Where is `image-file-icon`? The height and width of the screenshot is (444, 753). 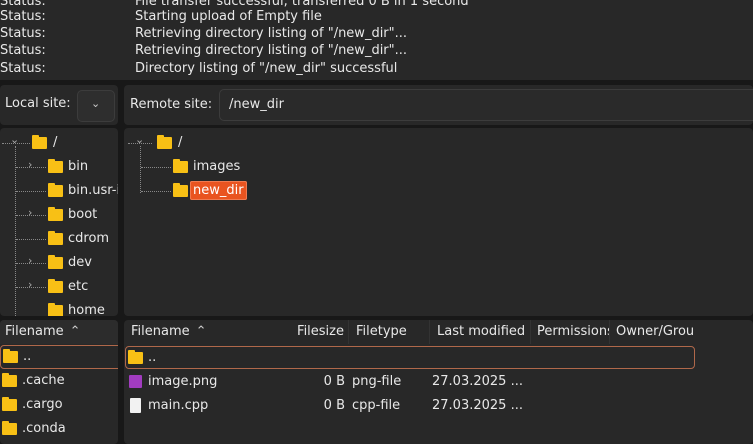
image-file-icon is located at coordinates (135, 381).